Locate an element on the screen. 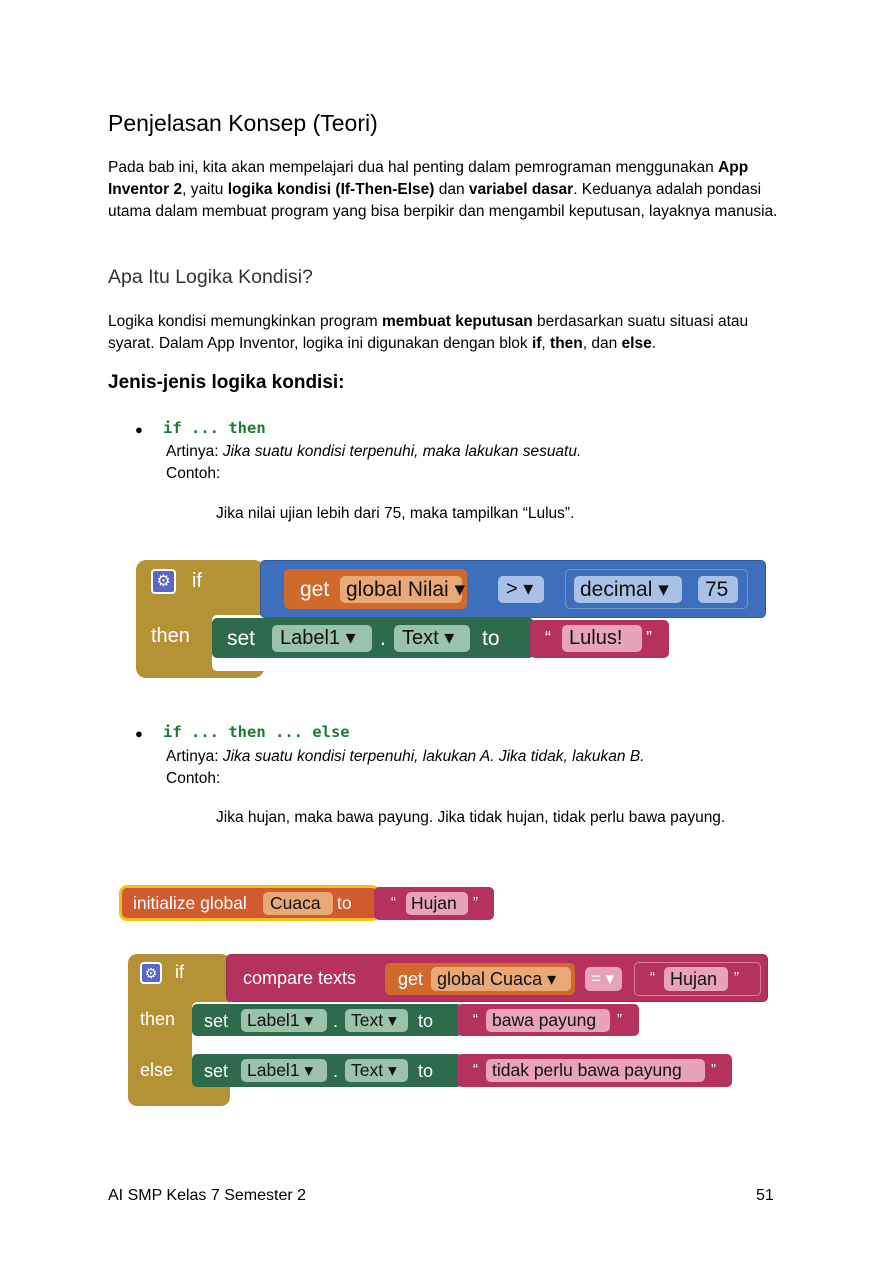 Image resolution: width=894 pixels, height=1263 pixels. subheading: Apa Itu Logika Kondisi? is located at coordinates (210, 277).